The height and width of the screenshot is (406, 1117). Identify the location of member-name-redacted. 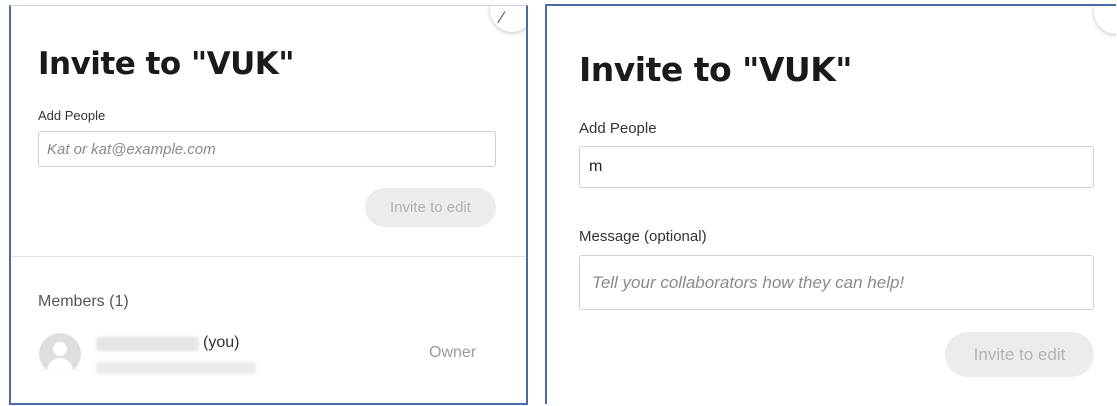
(147, 344).